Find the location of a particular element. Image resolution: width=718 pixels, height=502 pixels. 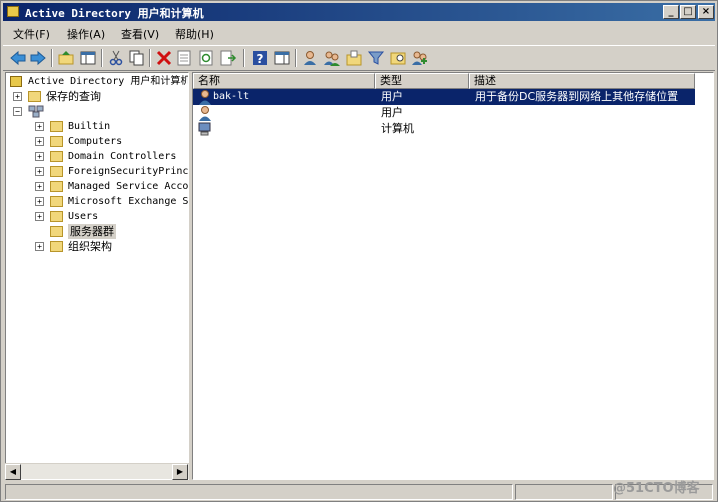

tree-item-label: 保存的查询 is located at coordinates (73, 96).